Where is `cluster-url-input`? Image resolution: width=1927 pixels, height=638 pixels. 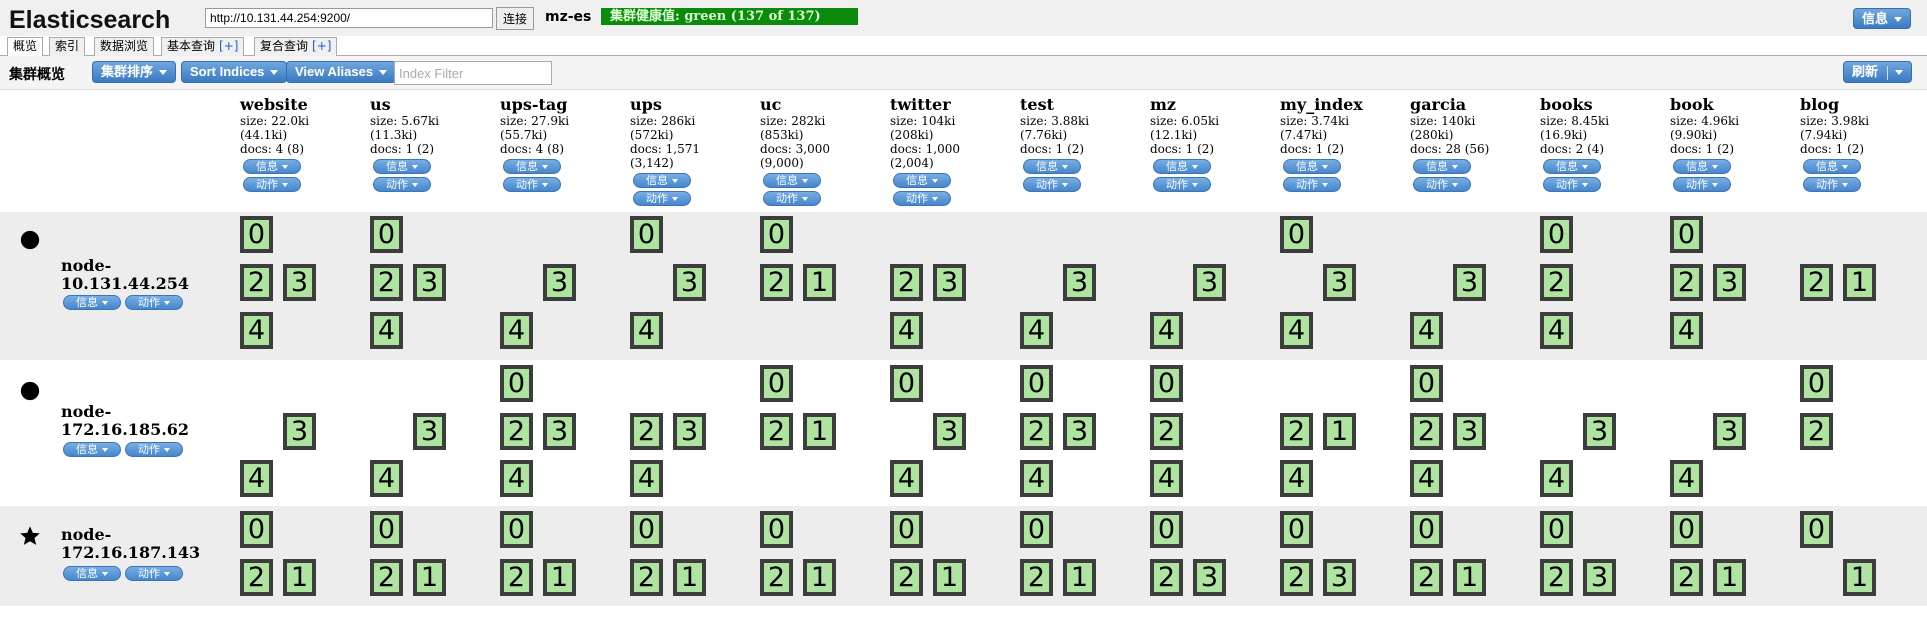 cluster-url-input is located at coordinates (349, 18).